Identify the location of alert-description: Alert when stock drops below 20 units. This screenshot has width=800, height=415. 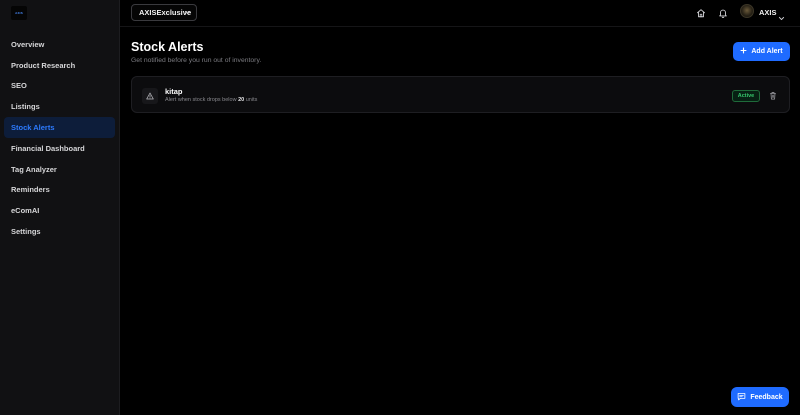
(211, 100).